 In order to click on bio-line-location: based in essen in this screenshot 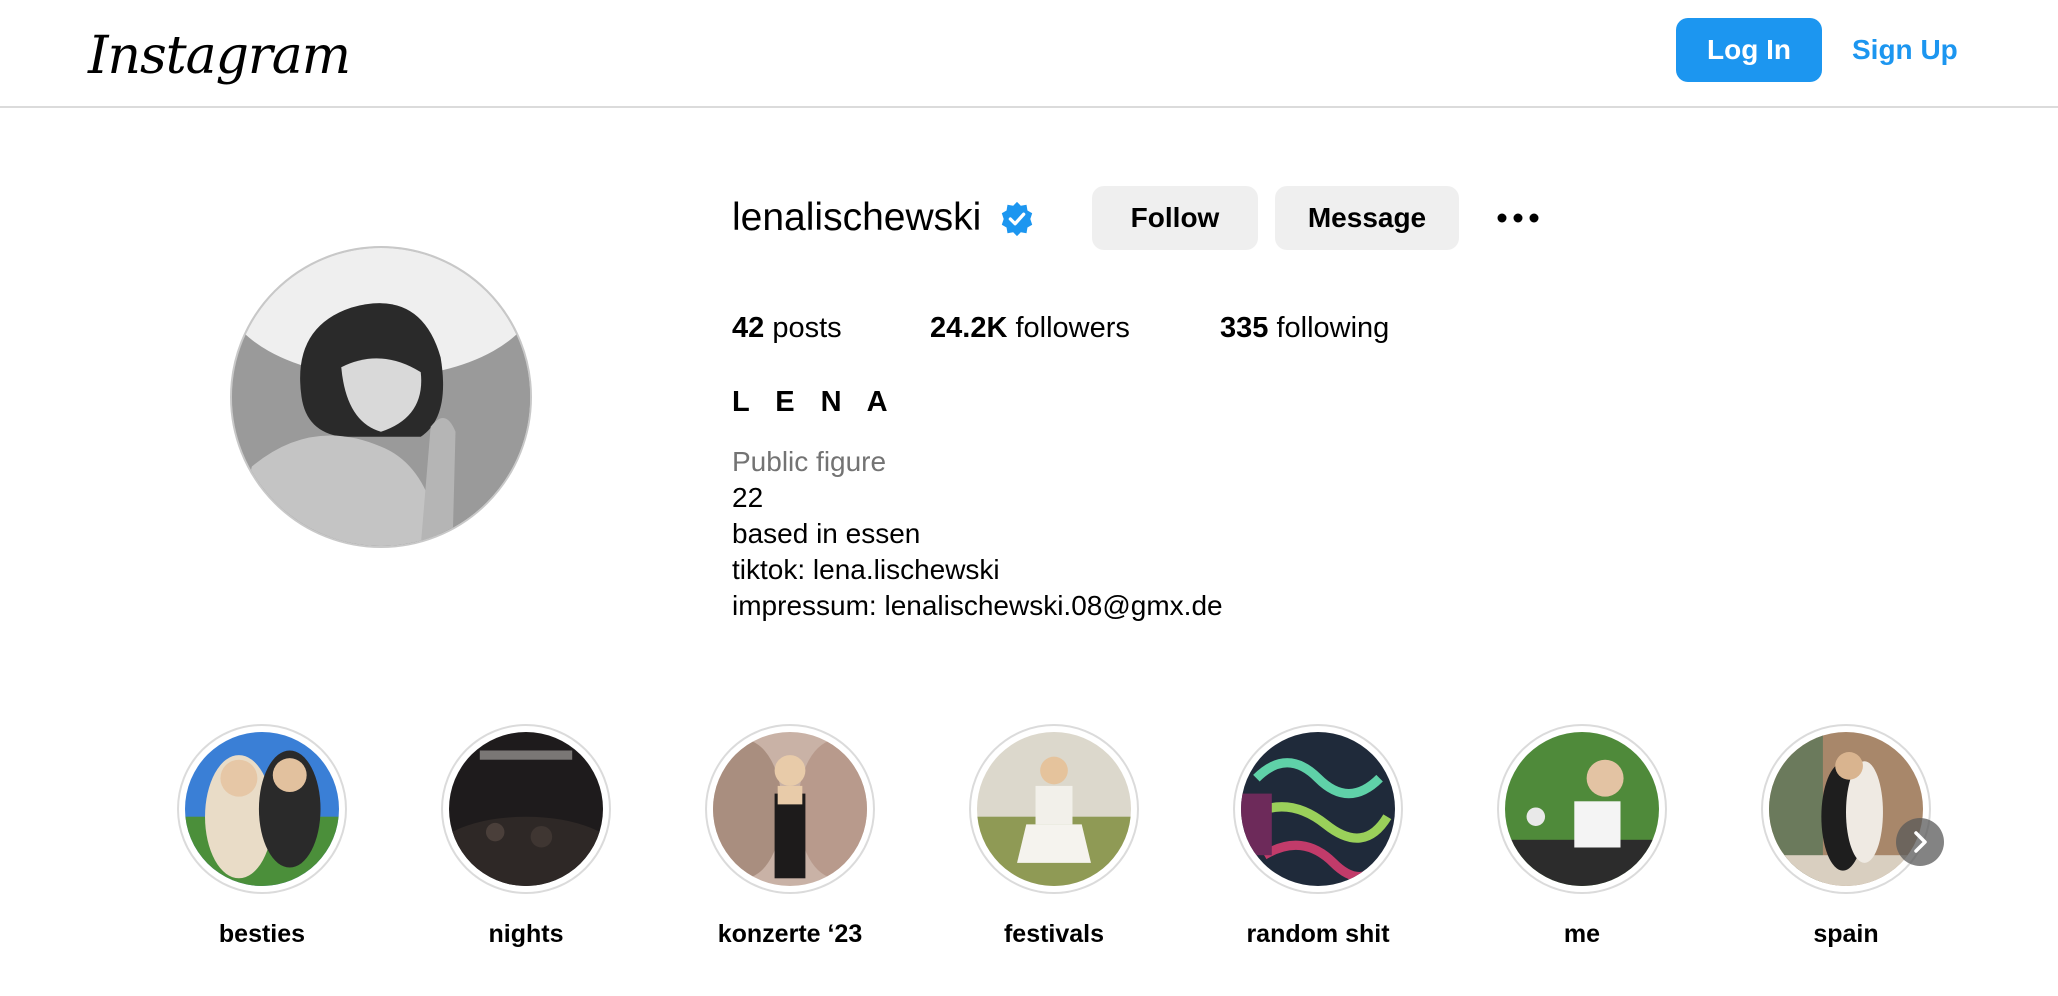, I will do `click(826, 533)`.